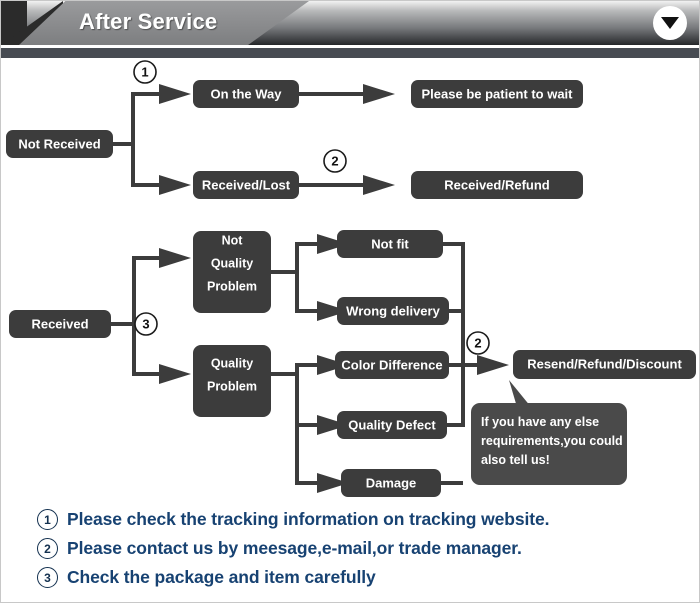  I want to click on node-label-line3: Problem, so click(232, 286).